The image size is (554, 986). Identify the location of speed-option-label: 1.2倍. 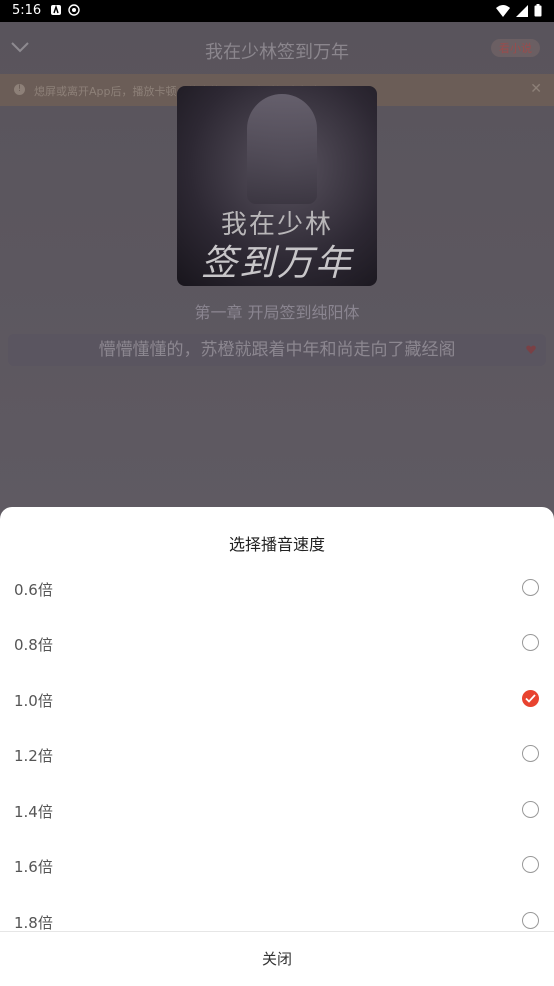
(33, 756).